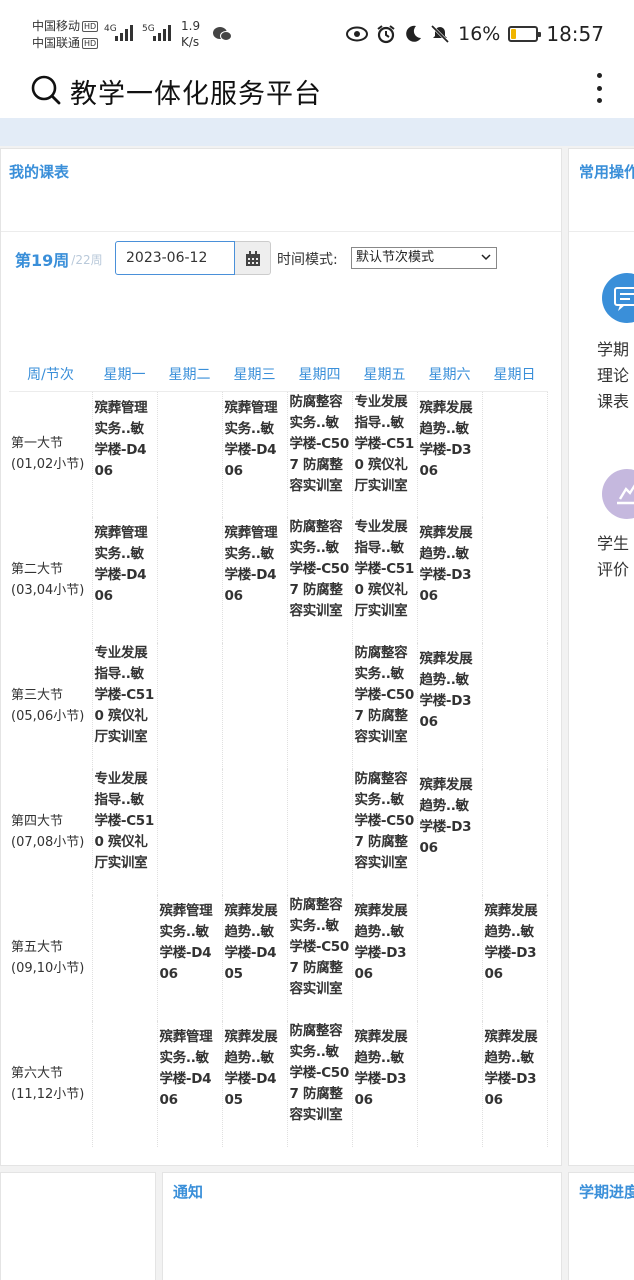 Image resolution: width=634 pixels, height=1280 pixels. What do you see at coordinates (190, 34) in the screenshot?
I see `net-speed: 1.9 K/s` at bounding box center [190, 34].